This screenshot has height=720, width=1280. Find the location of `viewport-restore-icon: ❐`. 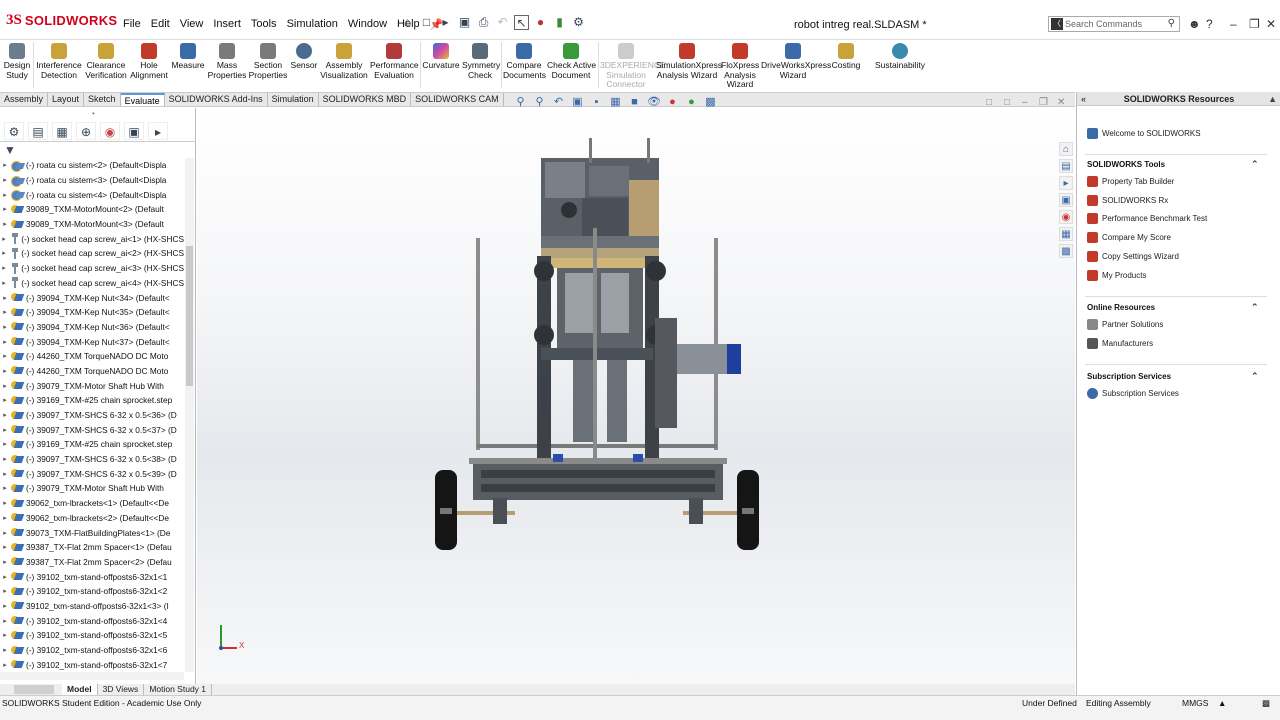

viewport-restore-icon: ❐ is located at coordinates (1043, 102).